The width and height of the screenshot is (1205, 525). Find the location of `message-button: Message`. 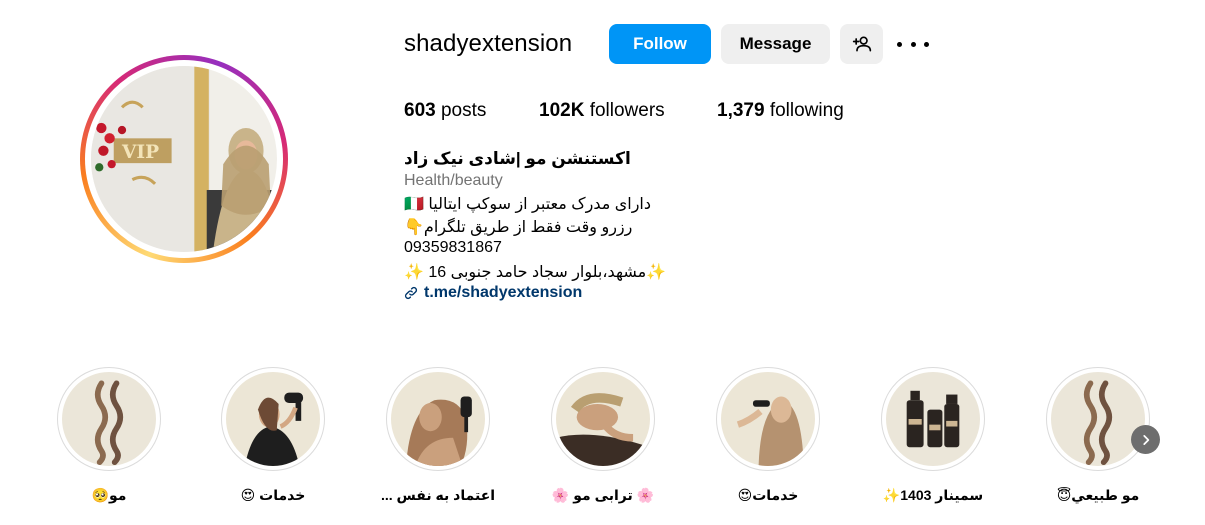

message-button: Message is located at coordinates (775, 44).